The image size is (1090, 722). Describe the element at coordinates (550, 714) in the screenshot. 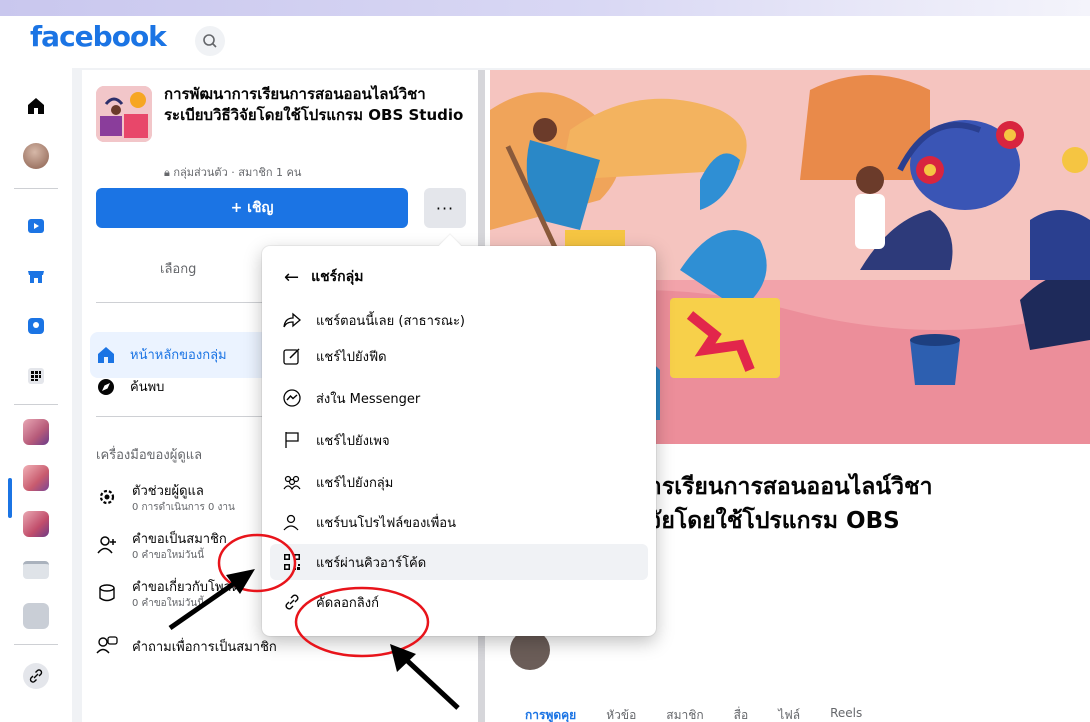

I see `tab-discussion: การพูดคุย` at that location.